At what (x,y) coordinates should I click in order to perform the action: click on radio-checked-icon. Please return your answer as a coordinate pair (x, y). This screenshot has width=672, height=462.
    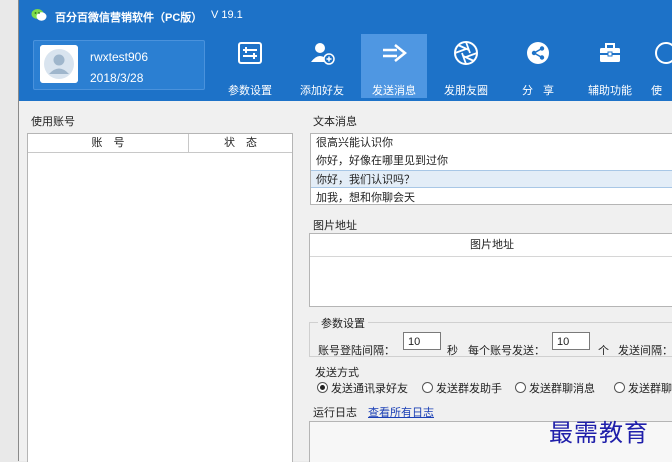
    Looking at the image, I should click on (322, 387).